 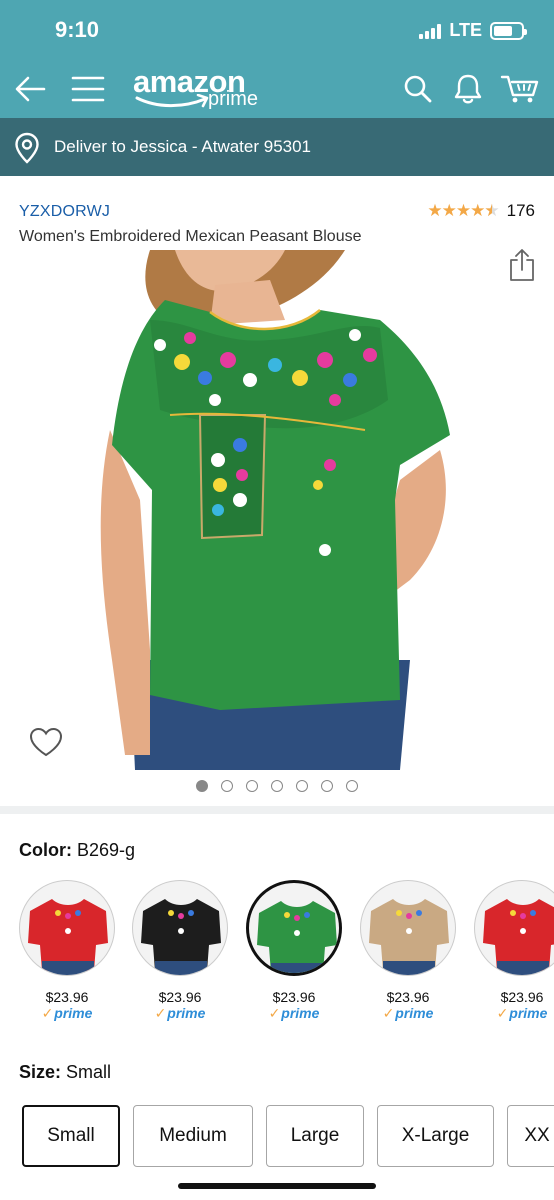 I want to click on location-pin-icon, so click(x=27, y=148).